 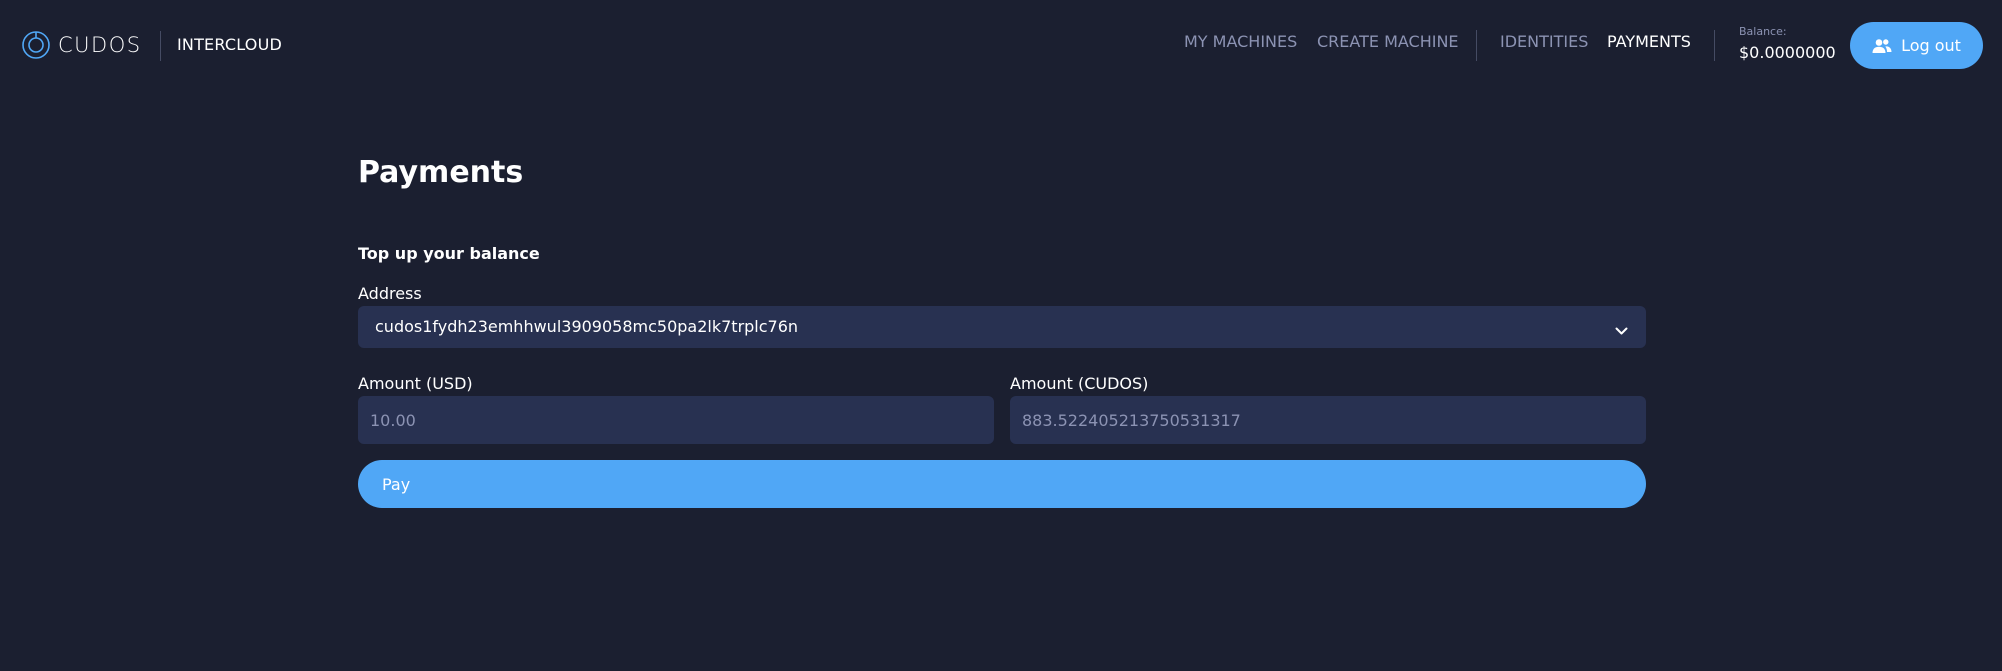 I want to click on amount-usd-label: Amount (USD), so click(x=415, y=383).